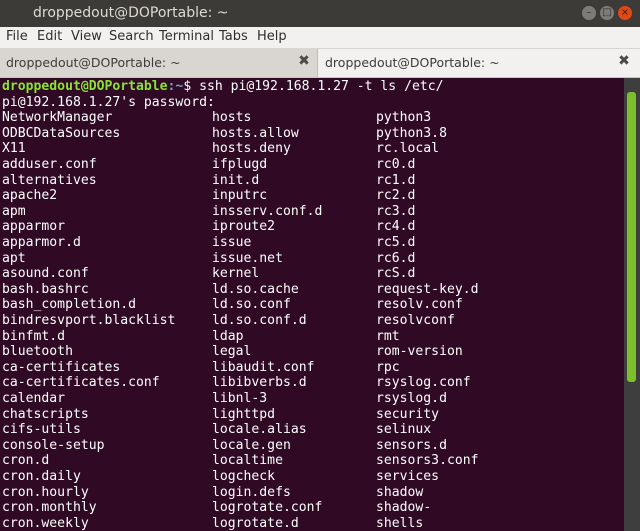  What do you see at coordinates (320, 13) in the screenshot?
I see `title-bar: droppedout@DOPortable: ~ – □ ×` at bounding box center [320, 13].